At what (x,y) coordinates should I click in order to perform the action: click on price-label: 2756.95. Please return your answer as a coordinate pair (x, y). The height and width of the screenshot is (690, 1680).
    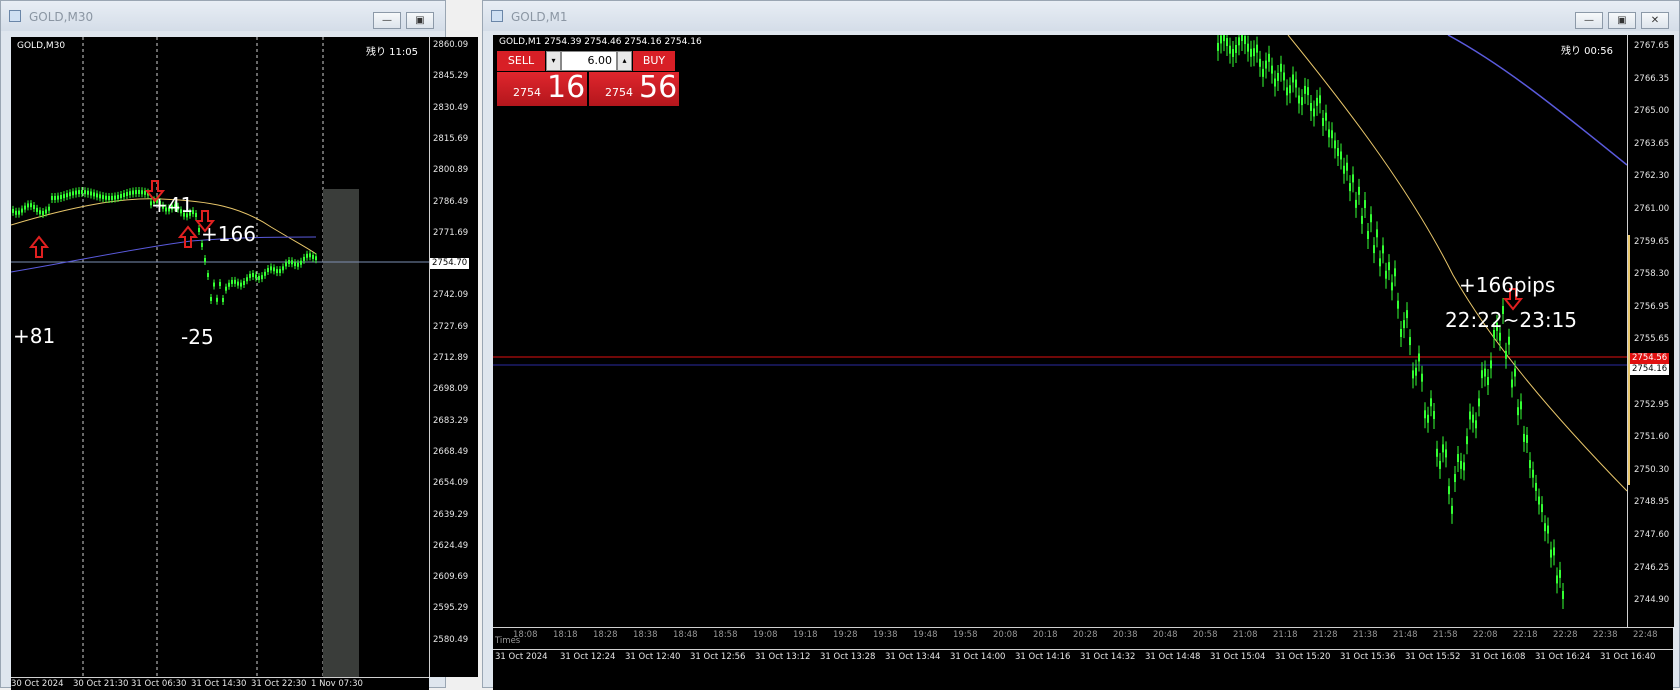
    Looking at the image, I should click on (1652, 306).